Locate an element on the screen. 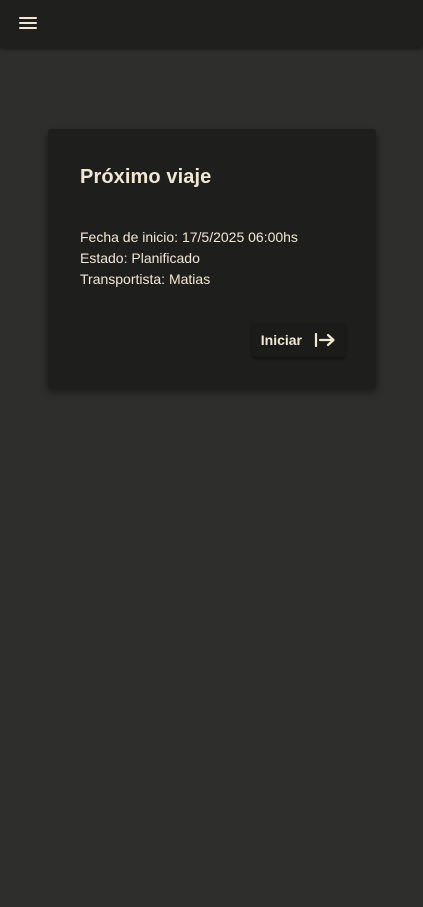 The width and height of the screenshot is (423, 907). menu-button is located at coordinates (28, 23).